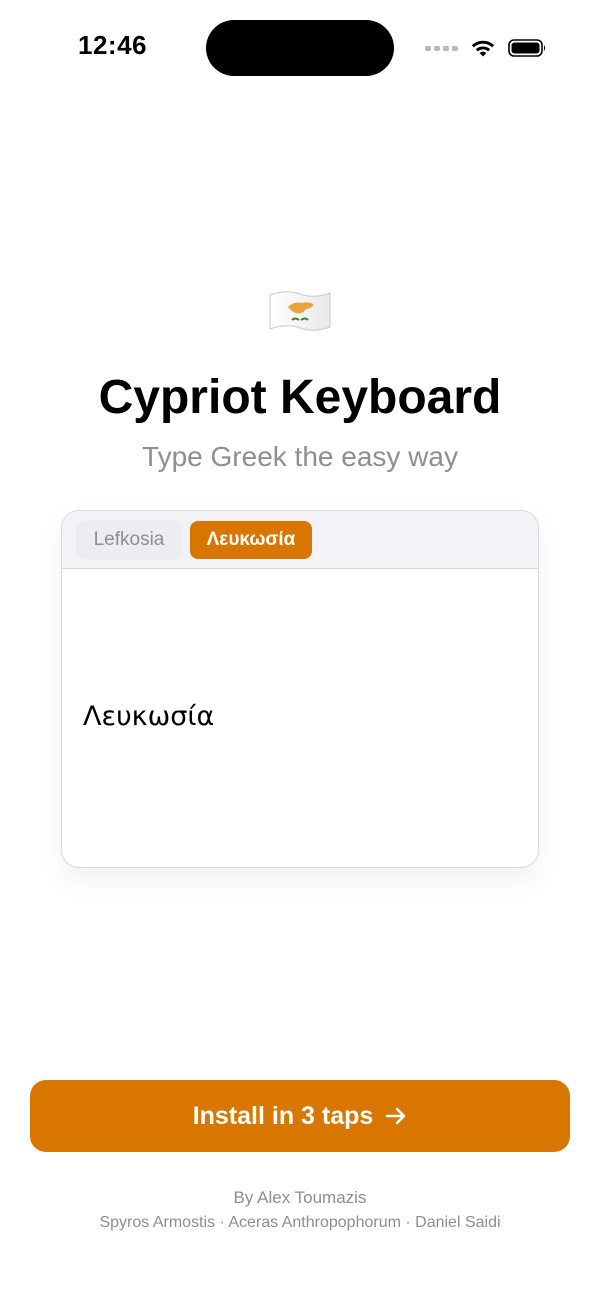  I want to click on cyprus-flag-icon, so click(300, 312).